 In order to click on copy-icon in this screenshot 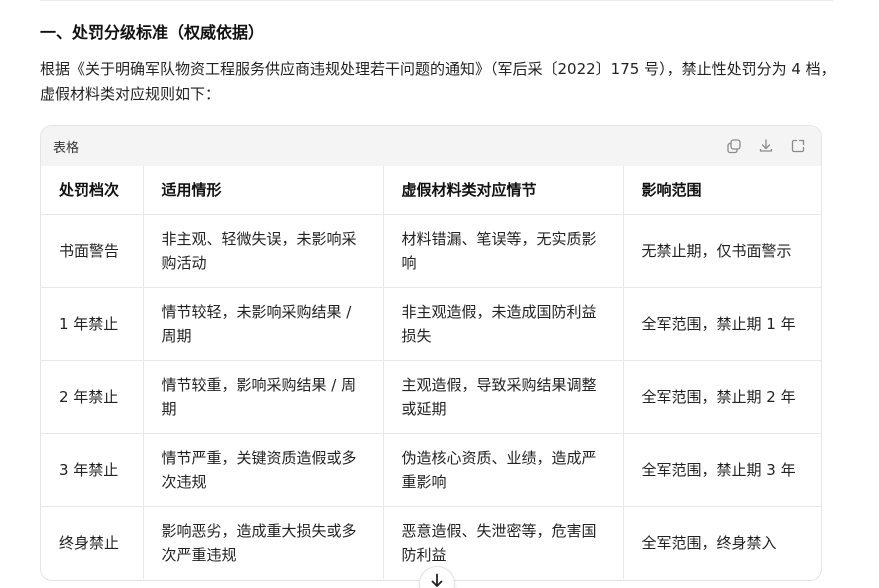, I will do `click(734, 146)`.